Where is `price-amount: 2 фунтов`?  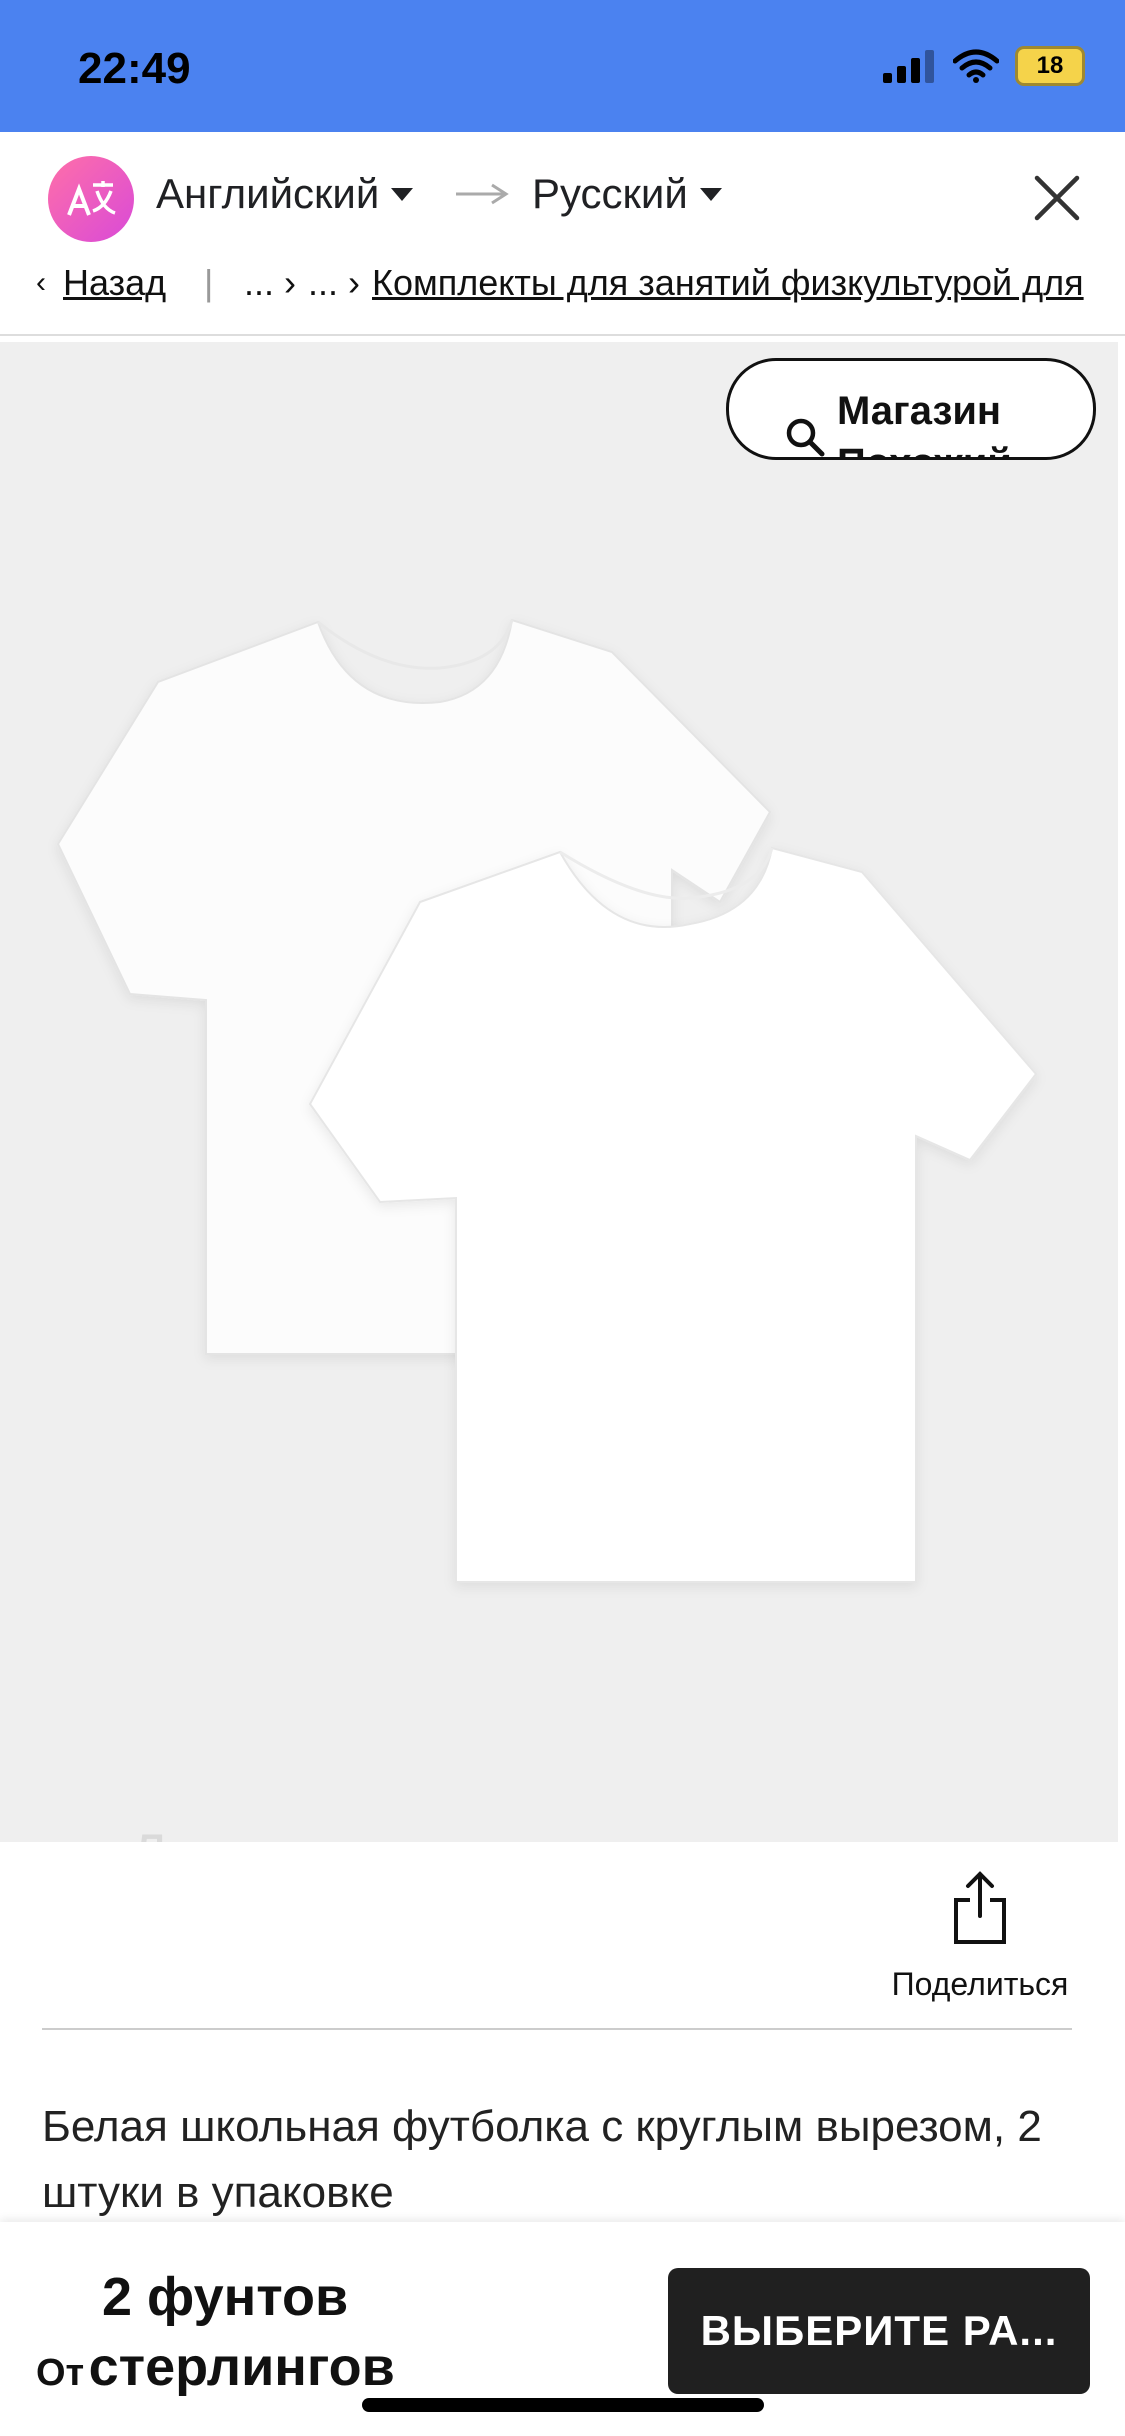 price-amount: 2 фунтов is located at coordinates (225, 2297).